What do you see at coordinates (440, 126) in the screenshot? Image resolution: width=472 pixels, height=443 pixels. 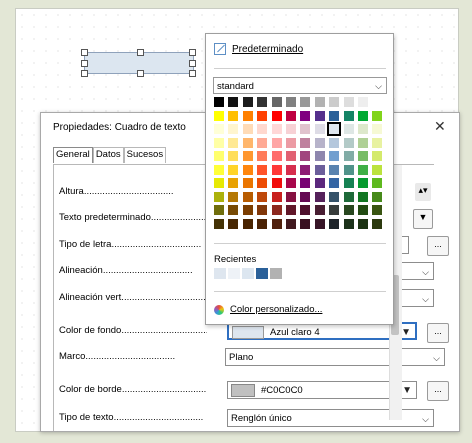 I see `close-icon: ✕` at bounding box center [440, 126].